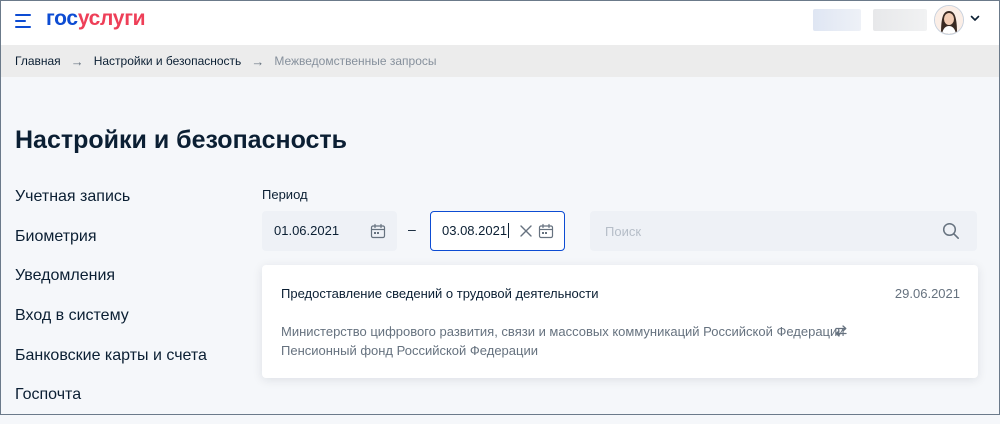 This screenshot has height=424, width=1000. Describe the element at coordinates (927, 293) in the screenshot. I see `request-date: 29.06.2021` at that location.